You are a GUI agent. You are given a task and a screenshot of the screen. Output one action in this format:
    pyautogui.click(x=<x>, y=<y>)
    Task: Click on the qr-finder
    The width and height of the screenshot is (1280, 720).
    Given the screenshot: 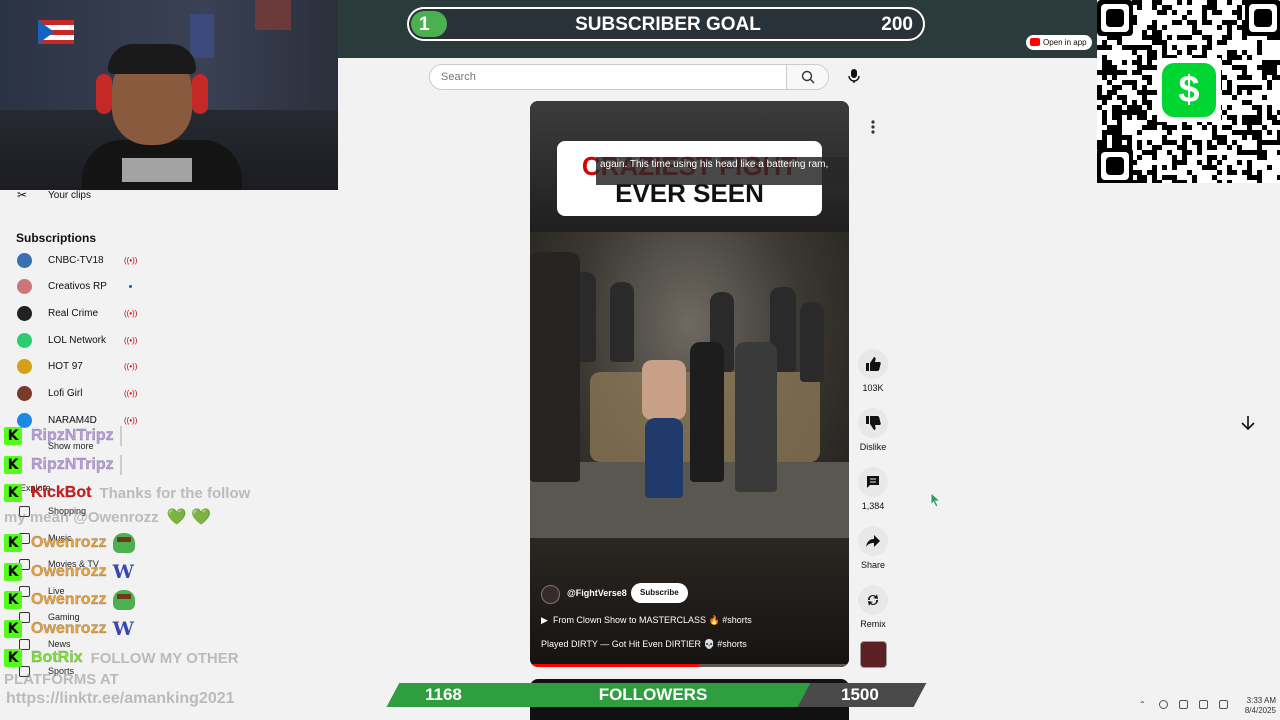 What is the action you would take?
    pyautogui.click(x=1115, y=18)
    